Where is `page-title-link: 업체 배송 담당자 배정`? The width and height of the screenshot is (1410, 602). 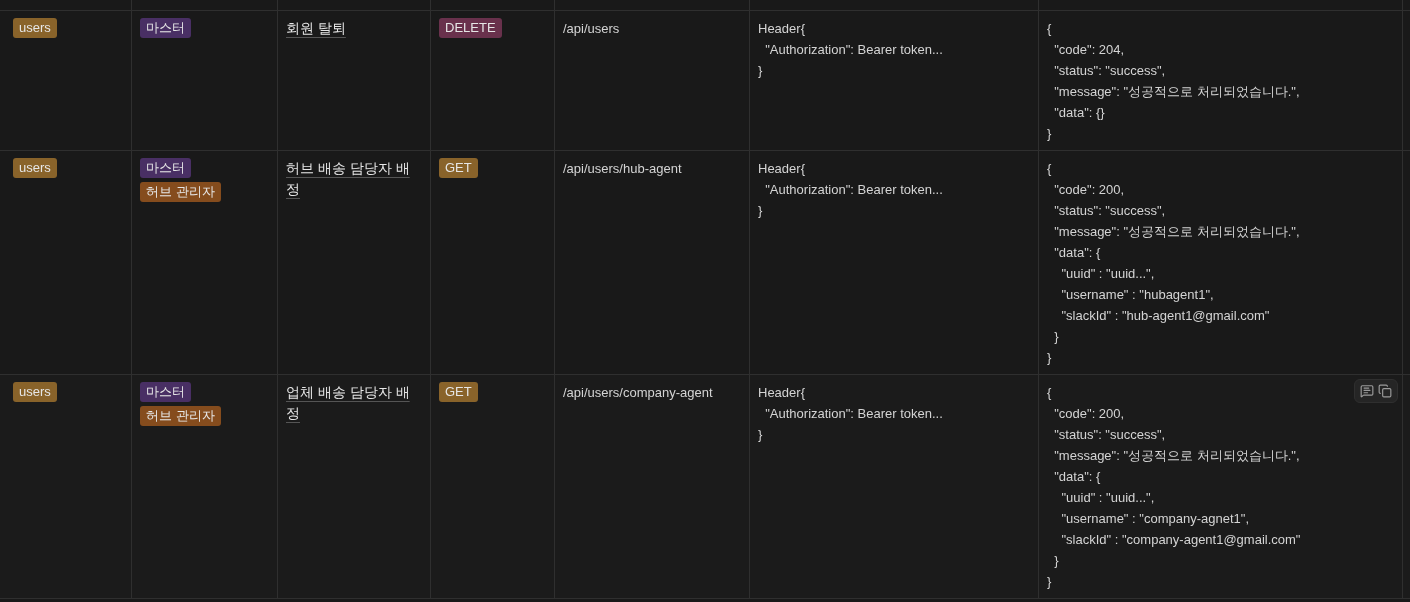
page-title-link: 업체 배송 담당자 배정 is located at coordinates (354, 403).